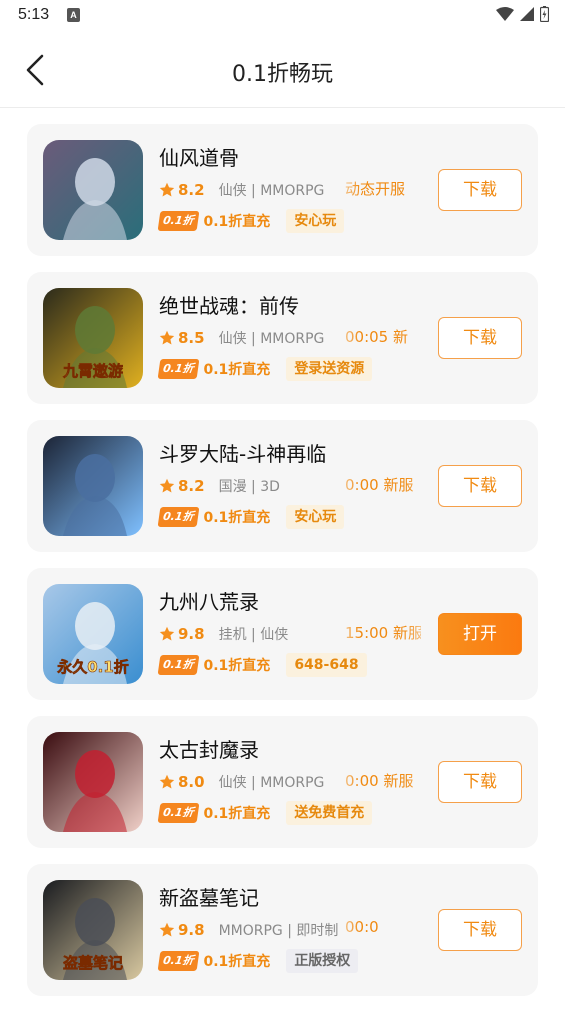 The width and height of the screenshot is (565, 1012). What do you see at coordinates (527, 14) in the screenshot?
I see `signal-icon` at bounding box center [527, 14].